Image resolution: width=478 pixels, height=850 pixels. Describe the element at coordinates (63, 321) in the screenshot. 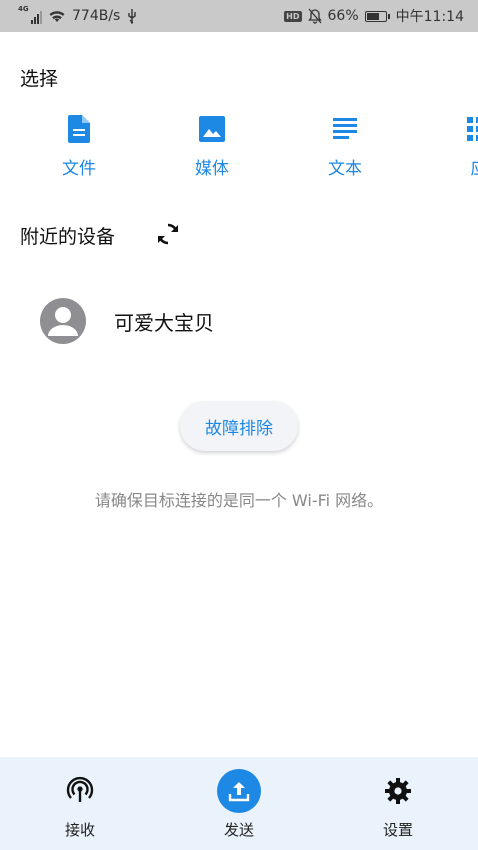

I see `person-icon` at that location.